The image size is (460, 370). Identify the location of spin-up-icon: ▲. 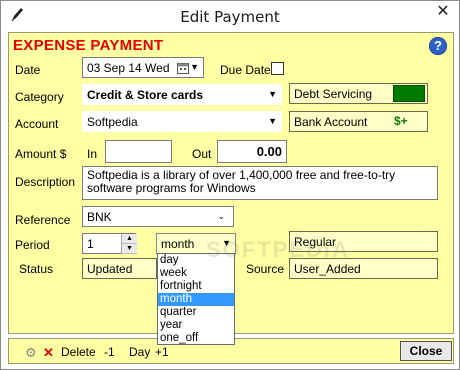
(129, 239).